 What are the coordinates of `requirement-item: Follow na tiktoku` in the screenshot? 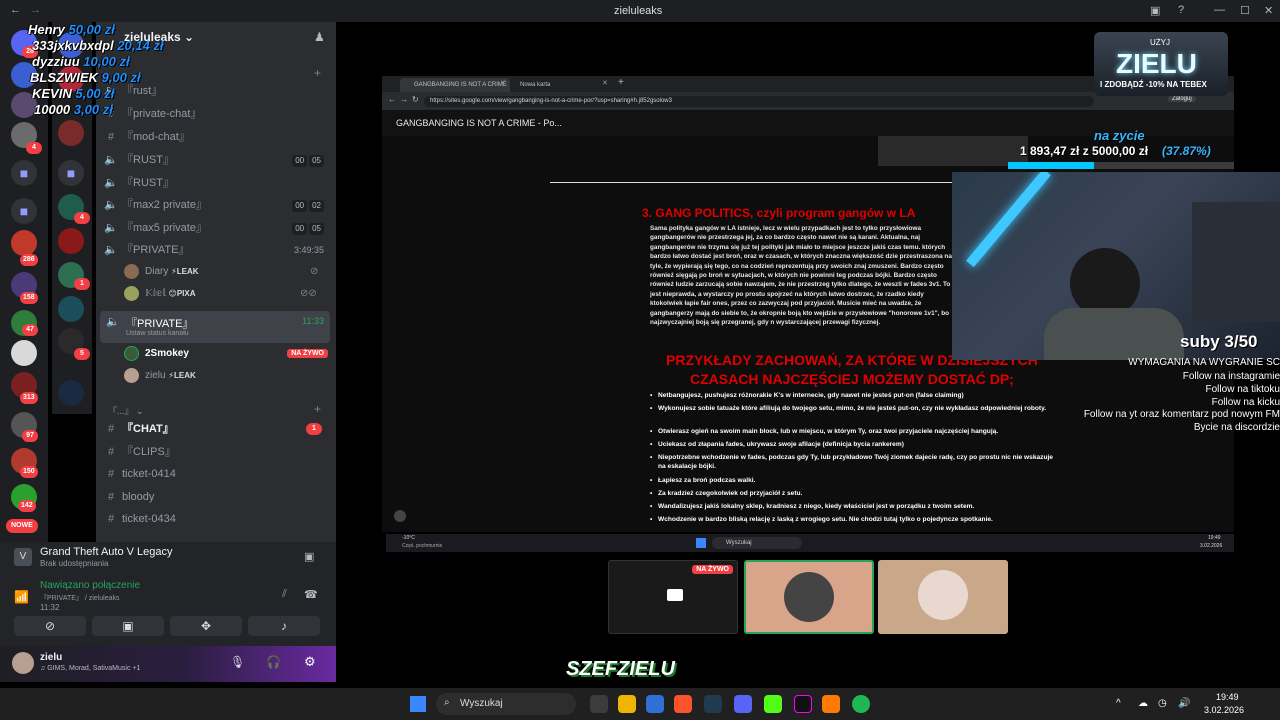 It's located at (1242, 389).